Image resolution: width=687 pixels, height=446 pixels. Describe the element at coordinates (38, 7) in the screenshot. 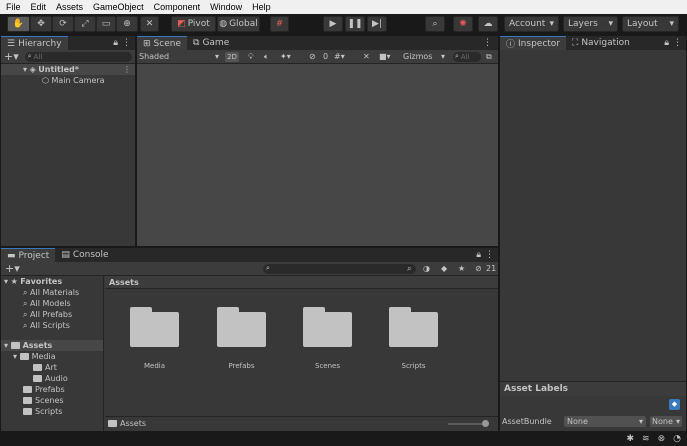

I see `menu-edit: Edit` at that location.